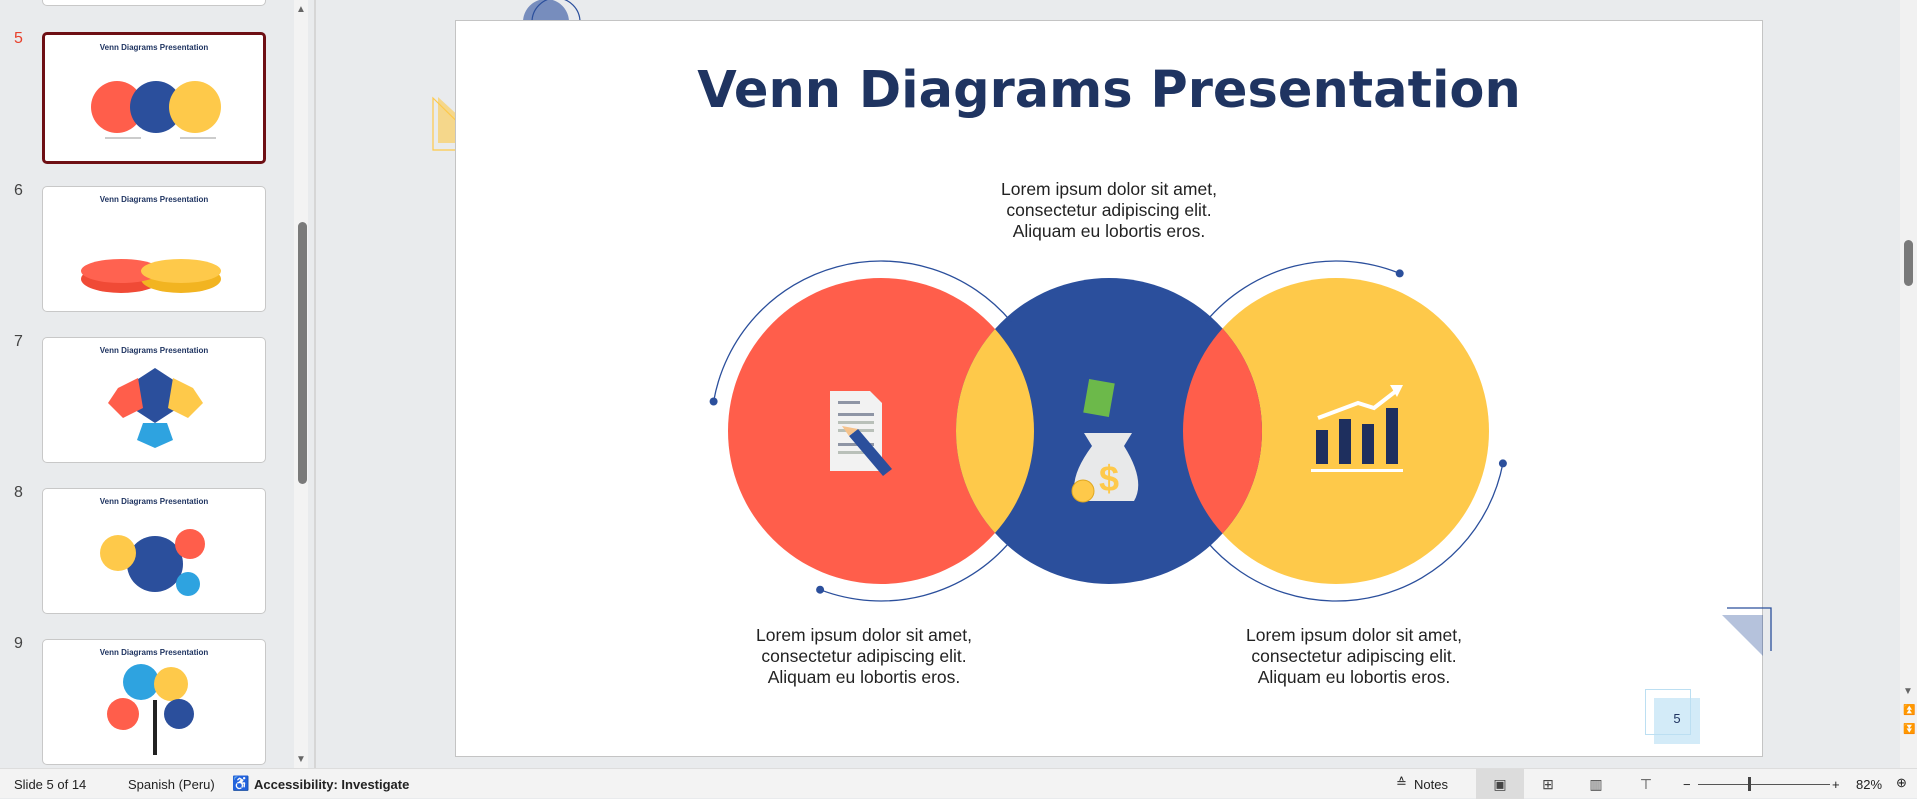 This screenshot has width=1917, height=799. What do you see at coordinates (156, 110) in the screenshot?
I see `thumbnail-venn-graphic` at bounding box center [156, 110].